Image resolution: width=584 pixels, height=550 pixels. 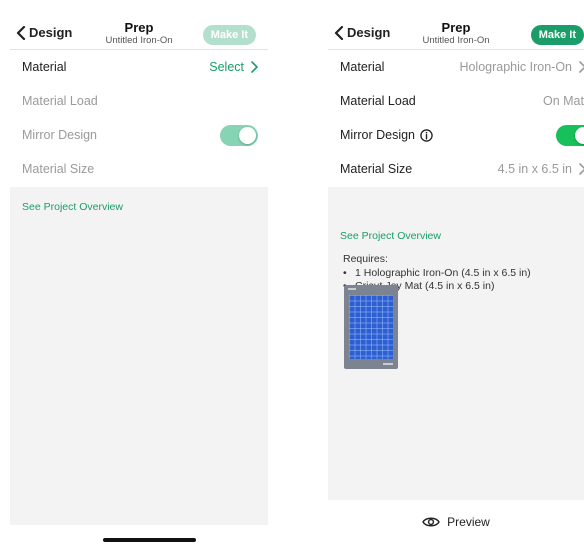 I want to click on material-row: Material Holographic Iron-On, so click(x=456, y=67).